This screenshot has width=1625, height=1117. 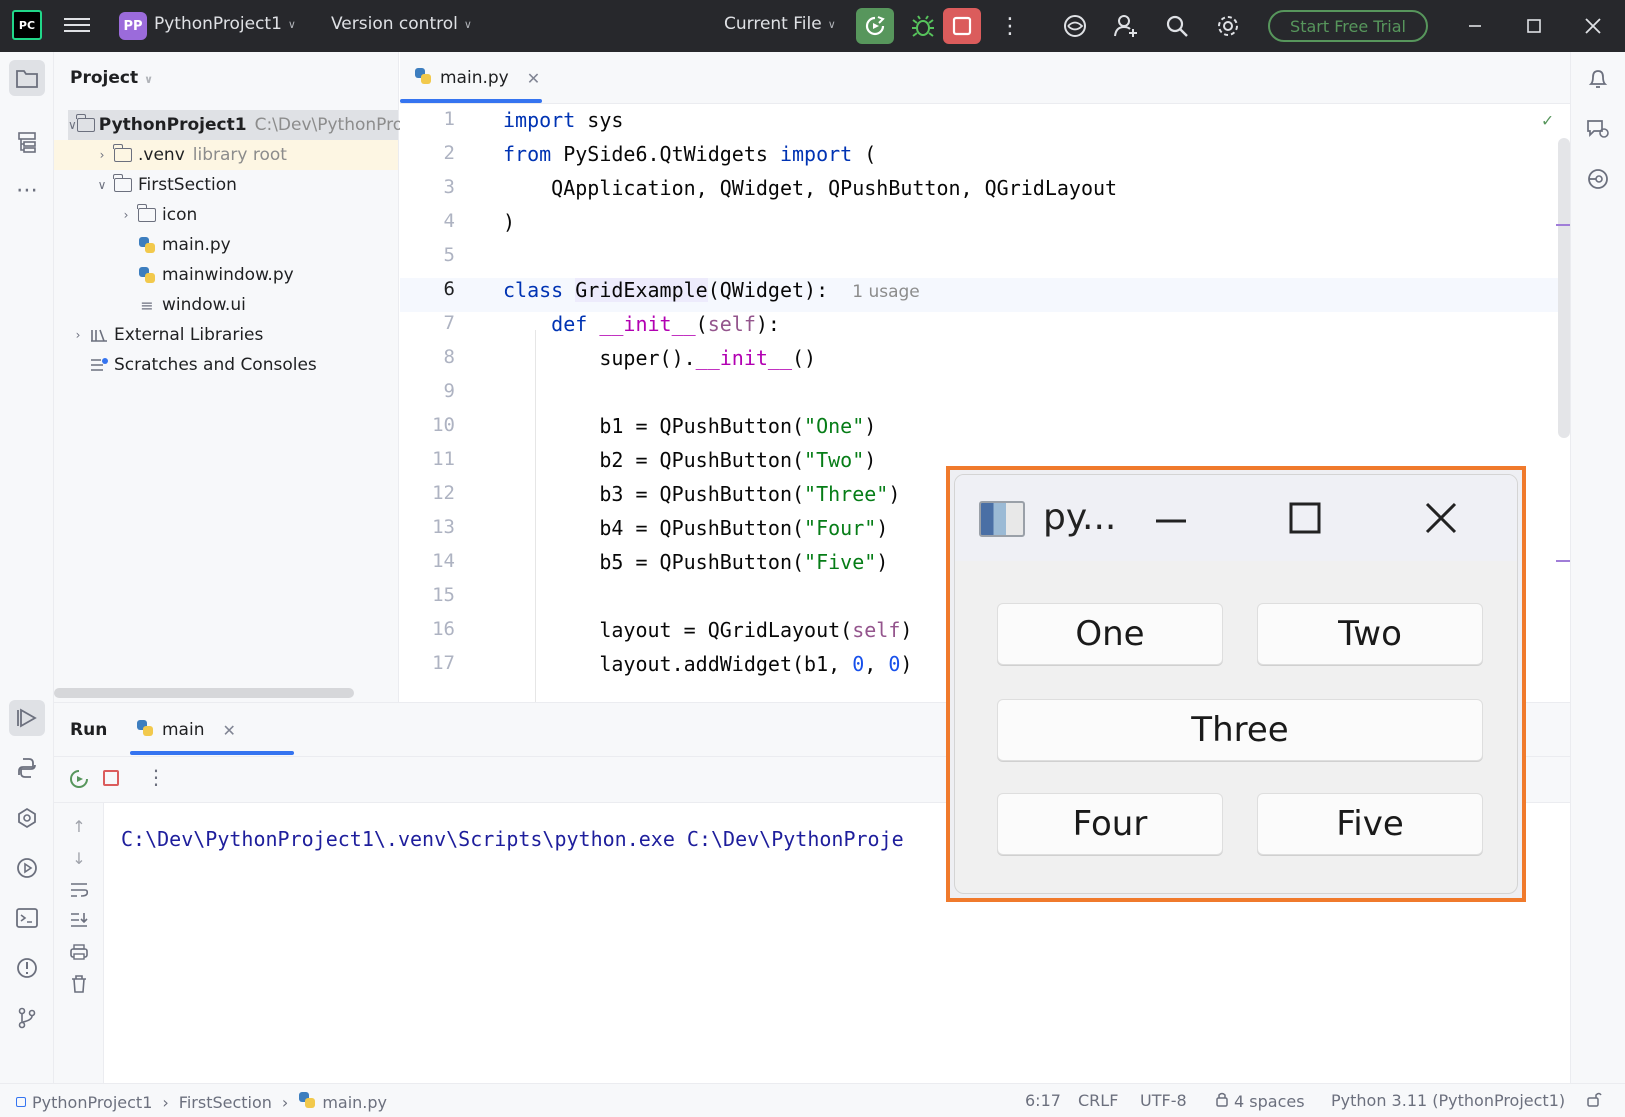 I want to click on tree-item-project-root: ∨ PythonProject1 C:\Dev\PythonProj, so click(x=238, y=125).